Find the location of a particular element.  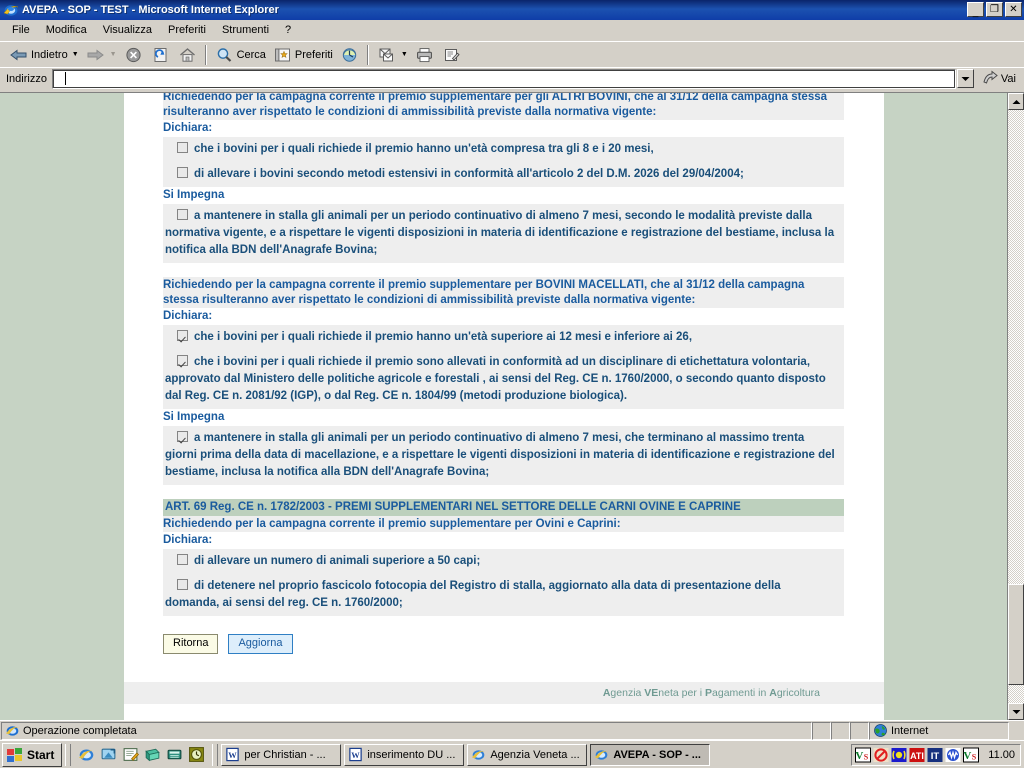

aggiorna-button: Aggiorna is located at coordinates (260, 644).